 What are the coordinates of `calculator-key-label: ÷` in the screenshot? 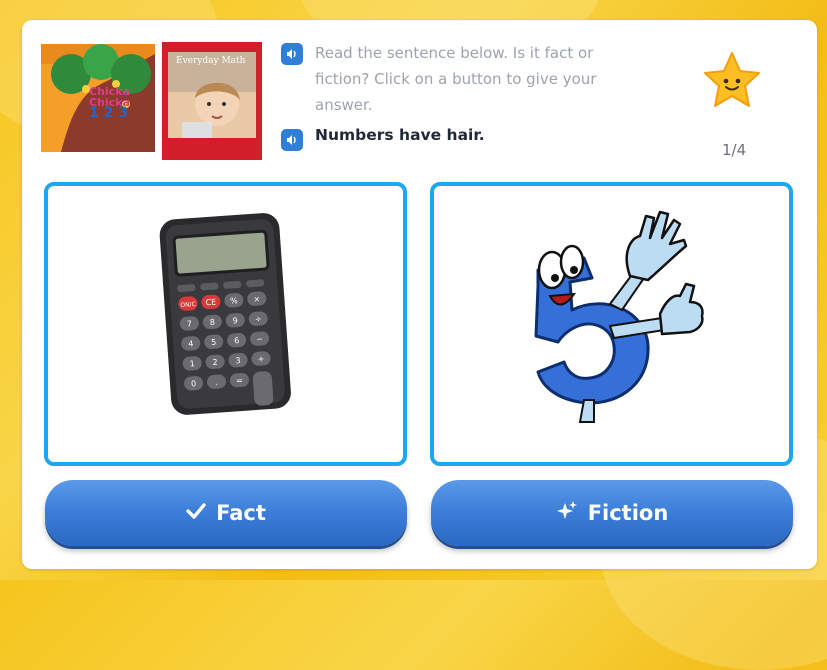 It's located at (258, 318).